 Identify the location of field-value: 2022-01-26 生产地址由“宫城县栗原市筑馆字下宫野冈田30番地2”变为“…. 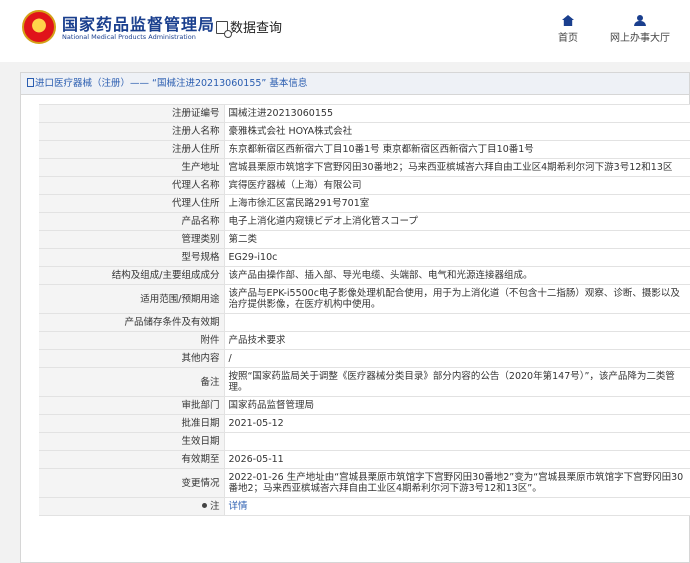
(457, 483).